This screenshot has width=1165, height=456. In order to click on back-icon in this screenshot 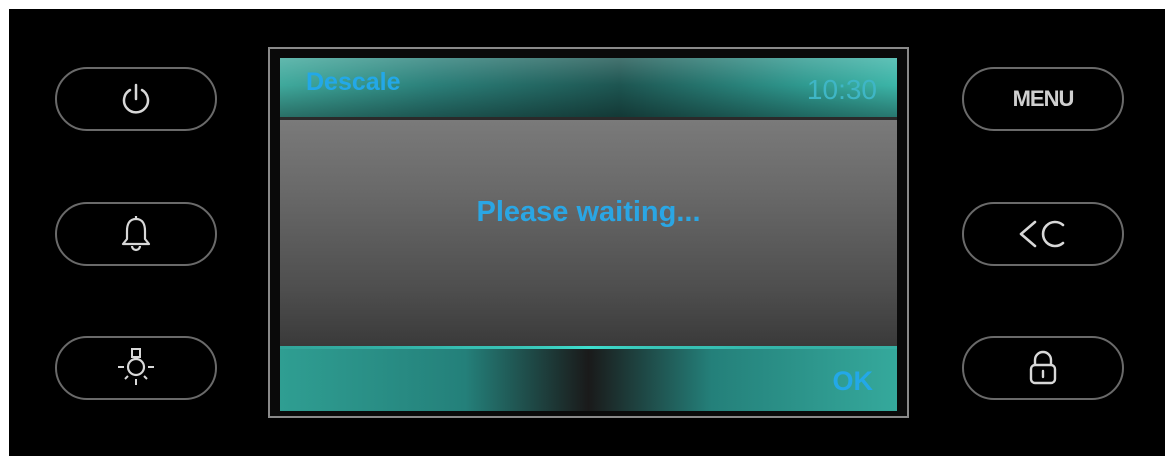, I will do `click(1043, 234)`.